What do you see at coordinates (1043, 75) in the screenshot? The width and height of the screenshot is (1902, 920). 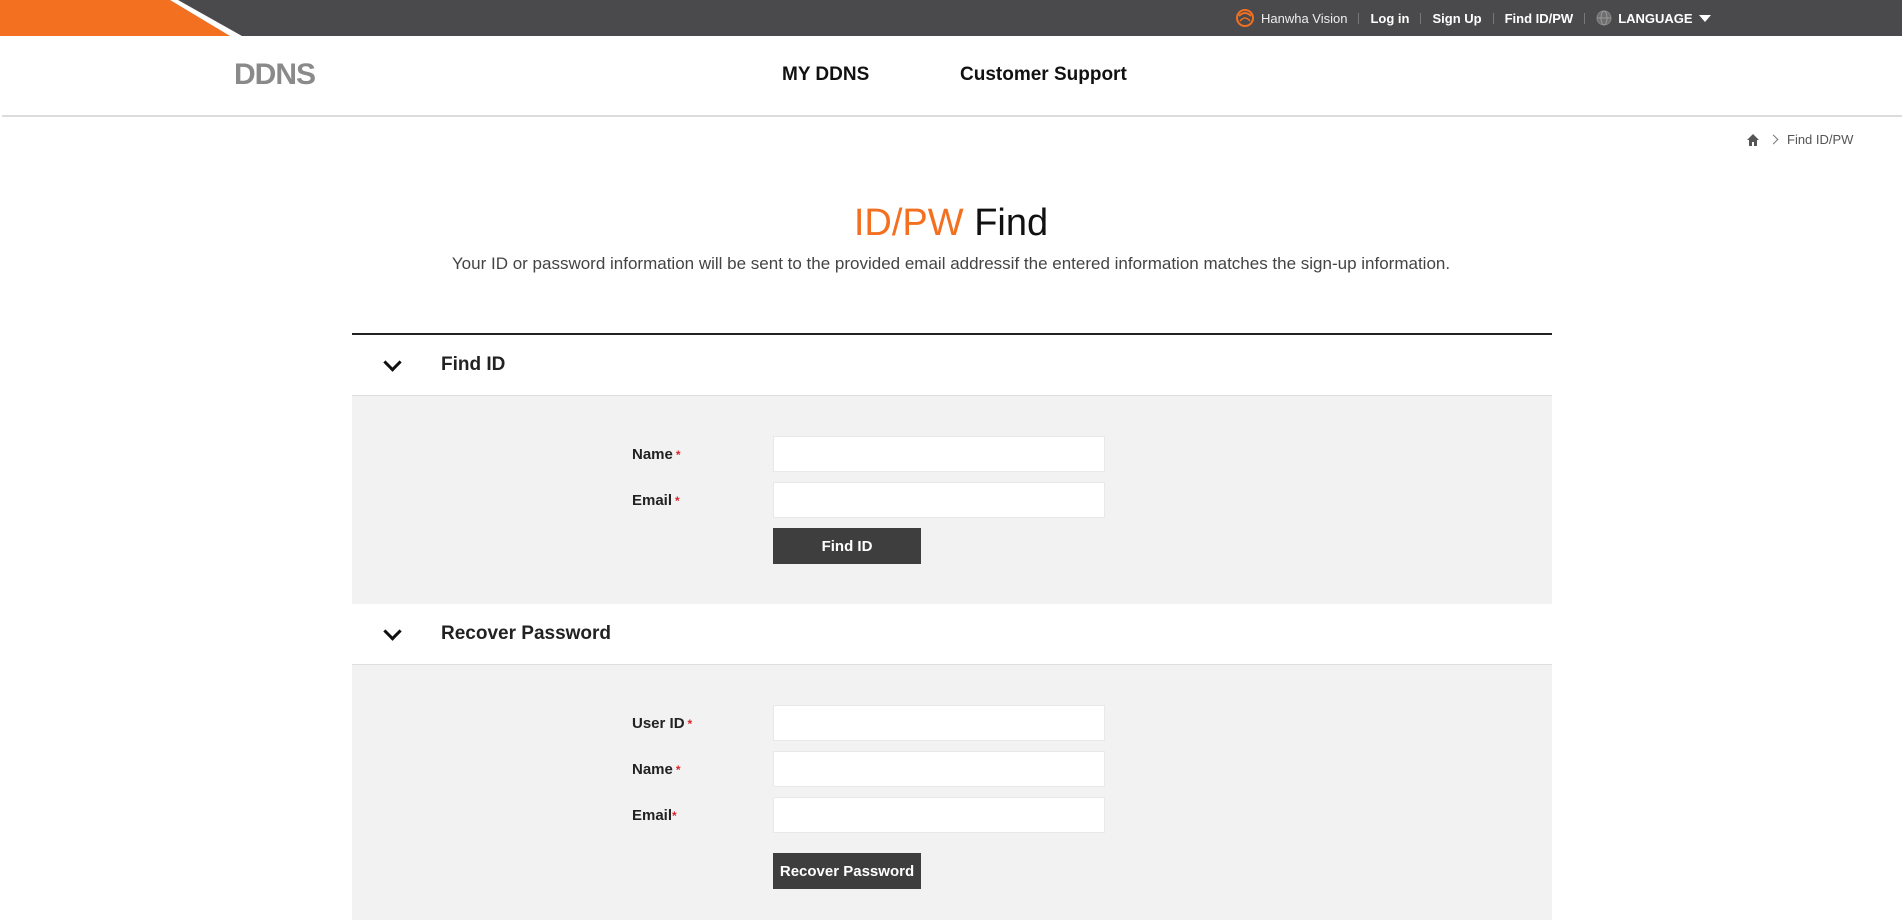 I see `nav-customer-support: Customer Support` at bounding box center [1043, 75].